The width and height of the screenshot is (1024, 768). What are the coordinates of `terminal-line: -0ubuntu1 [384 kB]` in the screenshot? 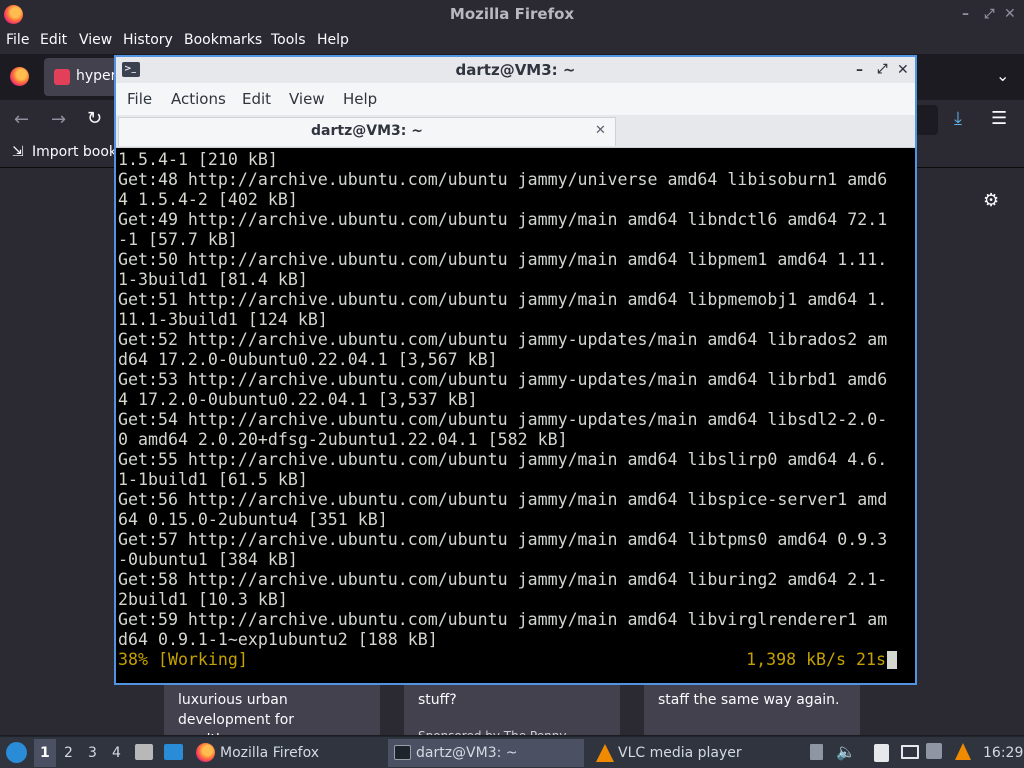 It's located at (208, 559).